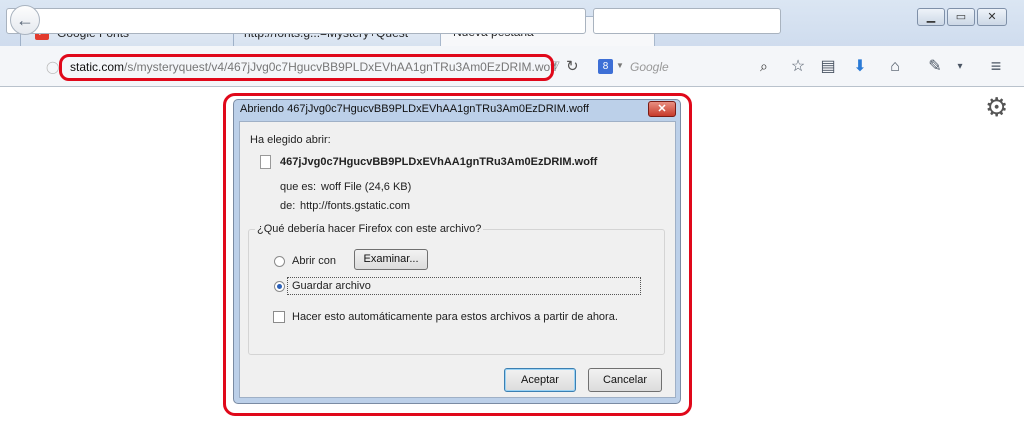 The image size is (1024, 425). I want to click on back-arrow-icon: ←, so click(25, 20).